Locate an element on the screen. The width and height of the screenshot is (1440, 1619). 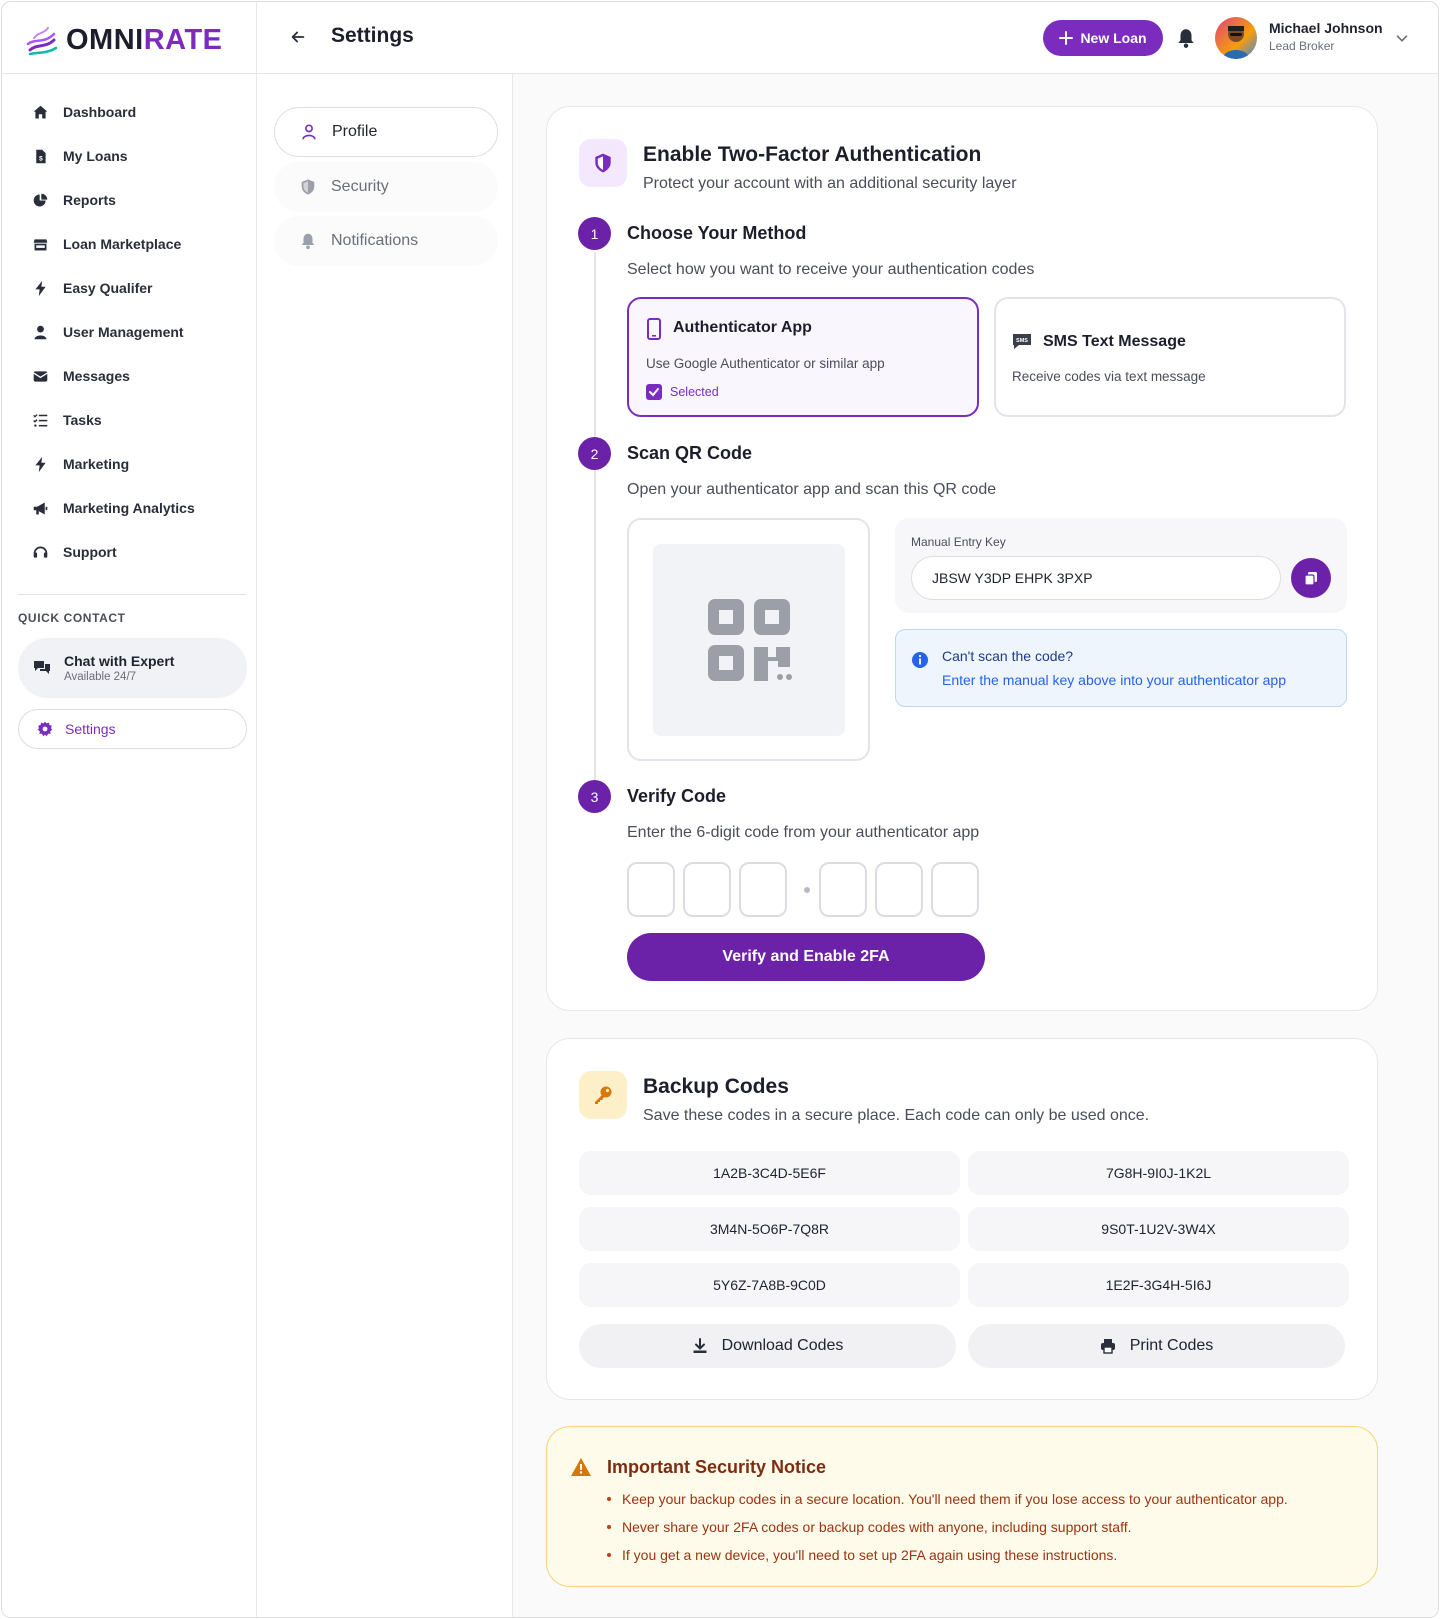
page-title: Settings is located at coordinates (372, 35).